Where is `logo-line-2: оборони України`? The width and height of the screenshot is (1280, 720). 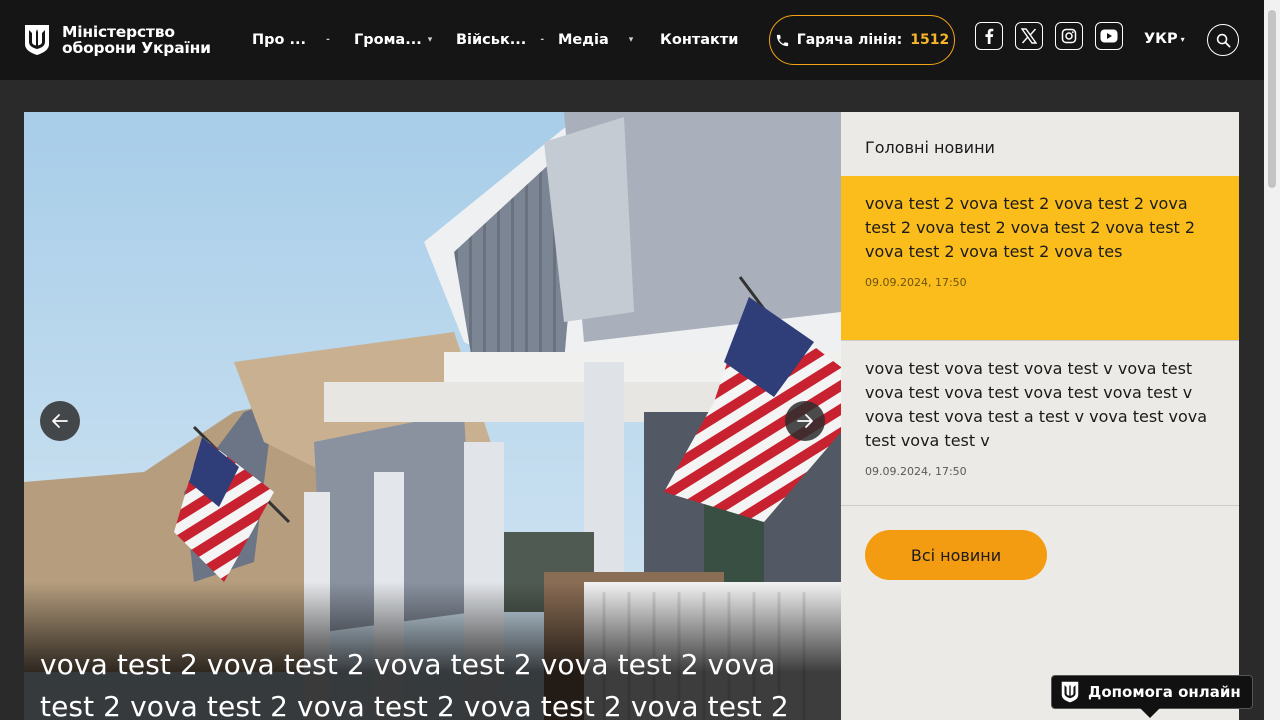
logo-line-2: оборони України is located at coordinates (136, 48).